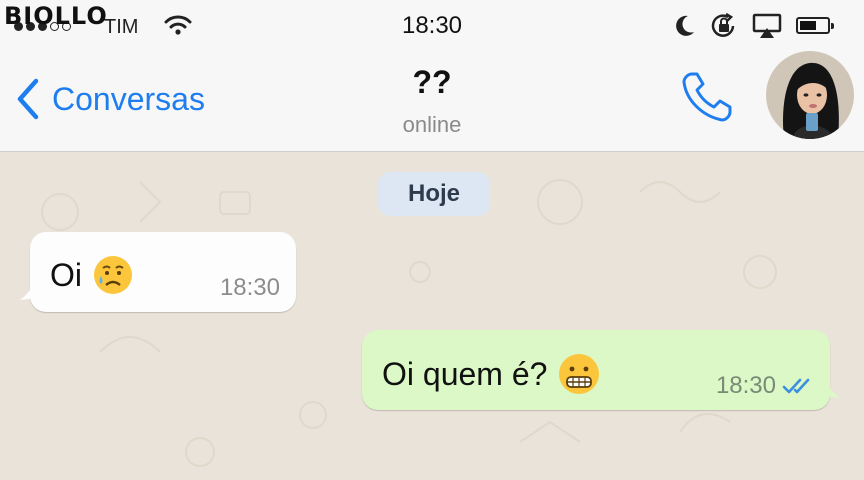 Image resolution: width=864 pixels, height=480 pixels. What do you see at coordinates (685, 25) in the screenshot?
I see `moon-icon` at bounding box center [685, 25].